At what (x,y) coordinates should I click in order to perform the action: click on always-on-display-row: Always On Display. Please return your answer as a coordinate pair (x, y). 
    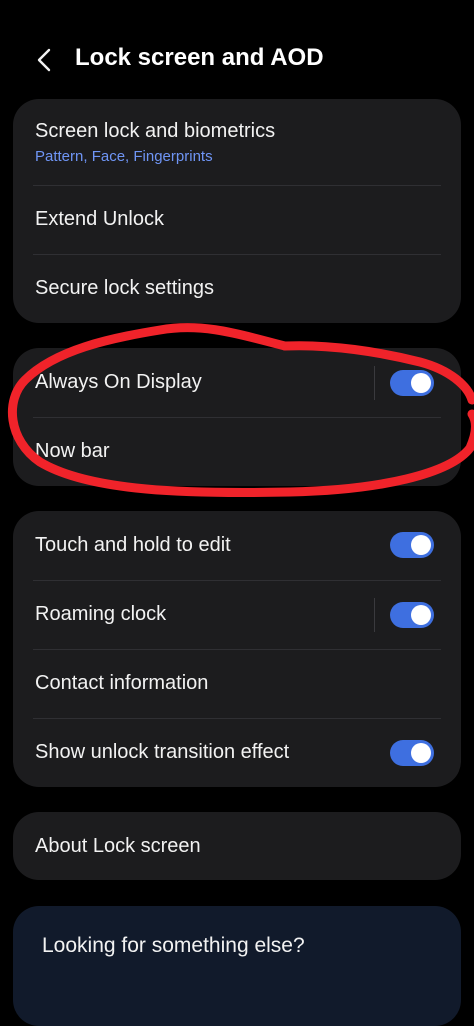
    Looking at the image, I should click on (237, 382).